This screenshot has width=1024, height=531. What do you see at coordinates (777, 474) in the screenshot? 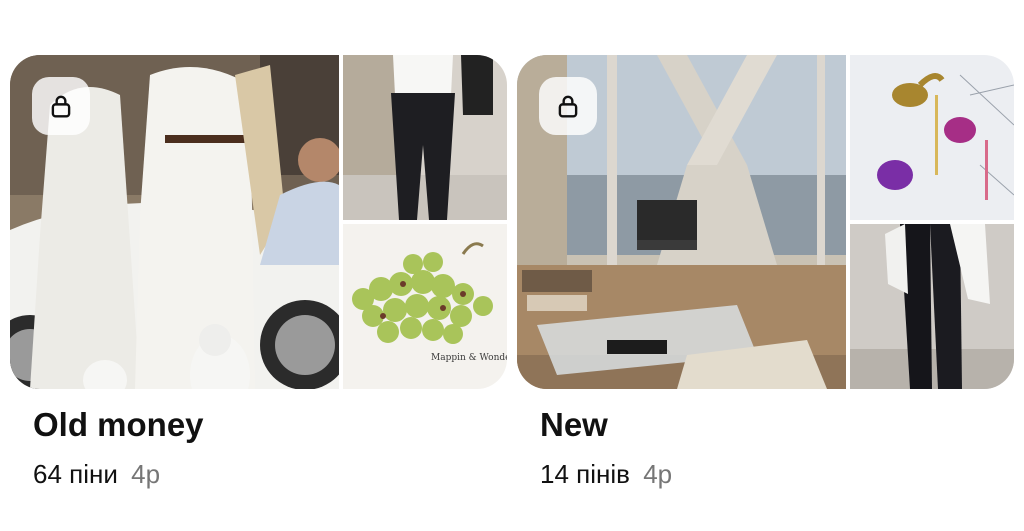
I see `board-meta: 14 пінів 4р` at bounding box center [777, 474].